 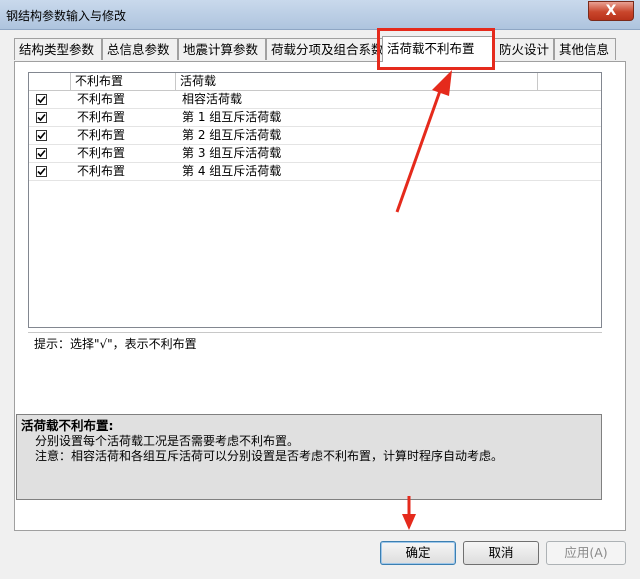 I want to click on header-check-column, so click(x=50, y=81).